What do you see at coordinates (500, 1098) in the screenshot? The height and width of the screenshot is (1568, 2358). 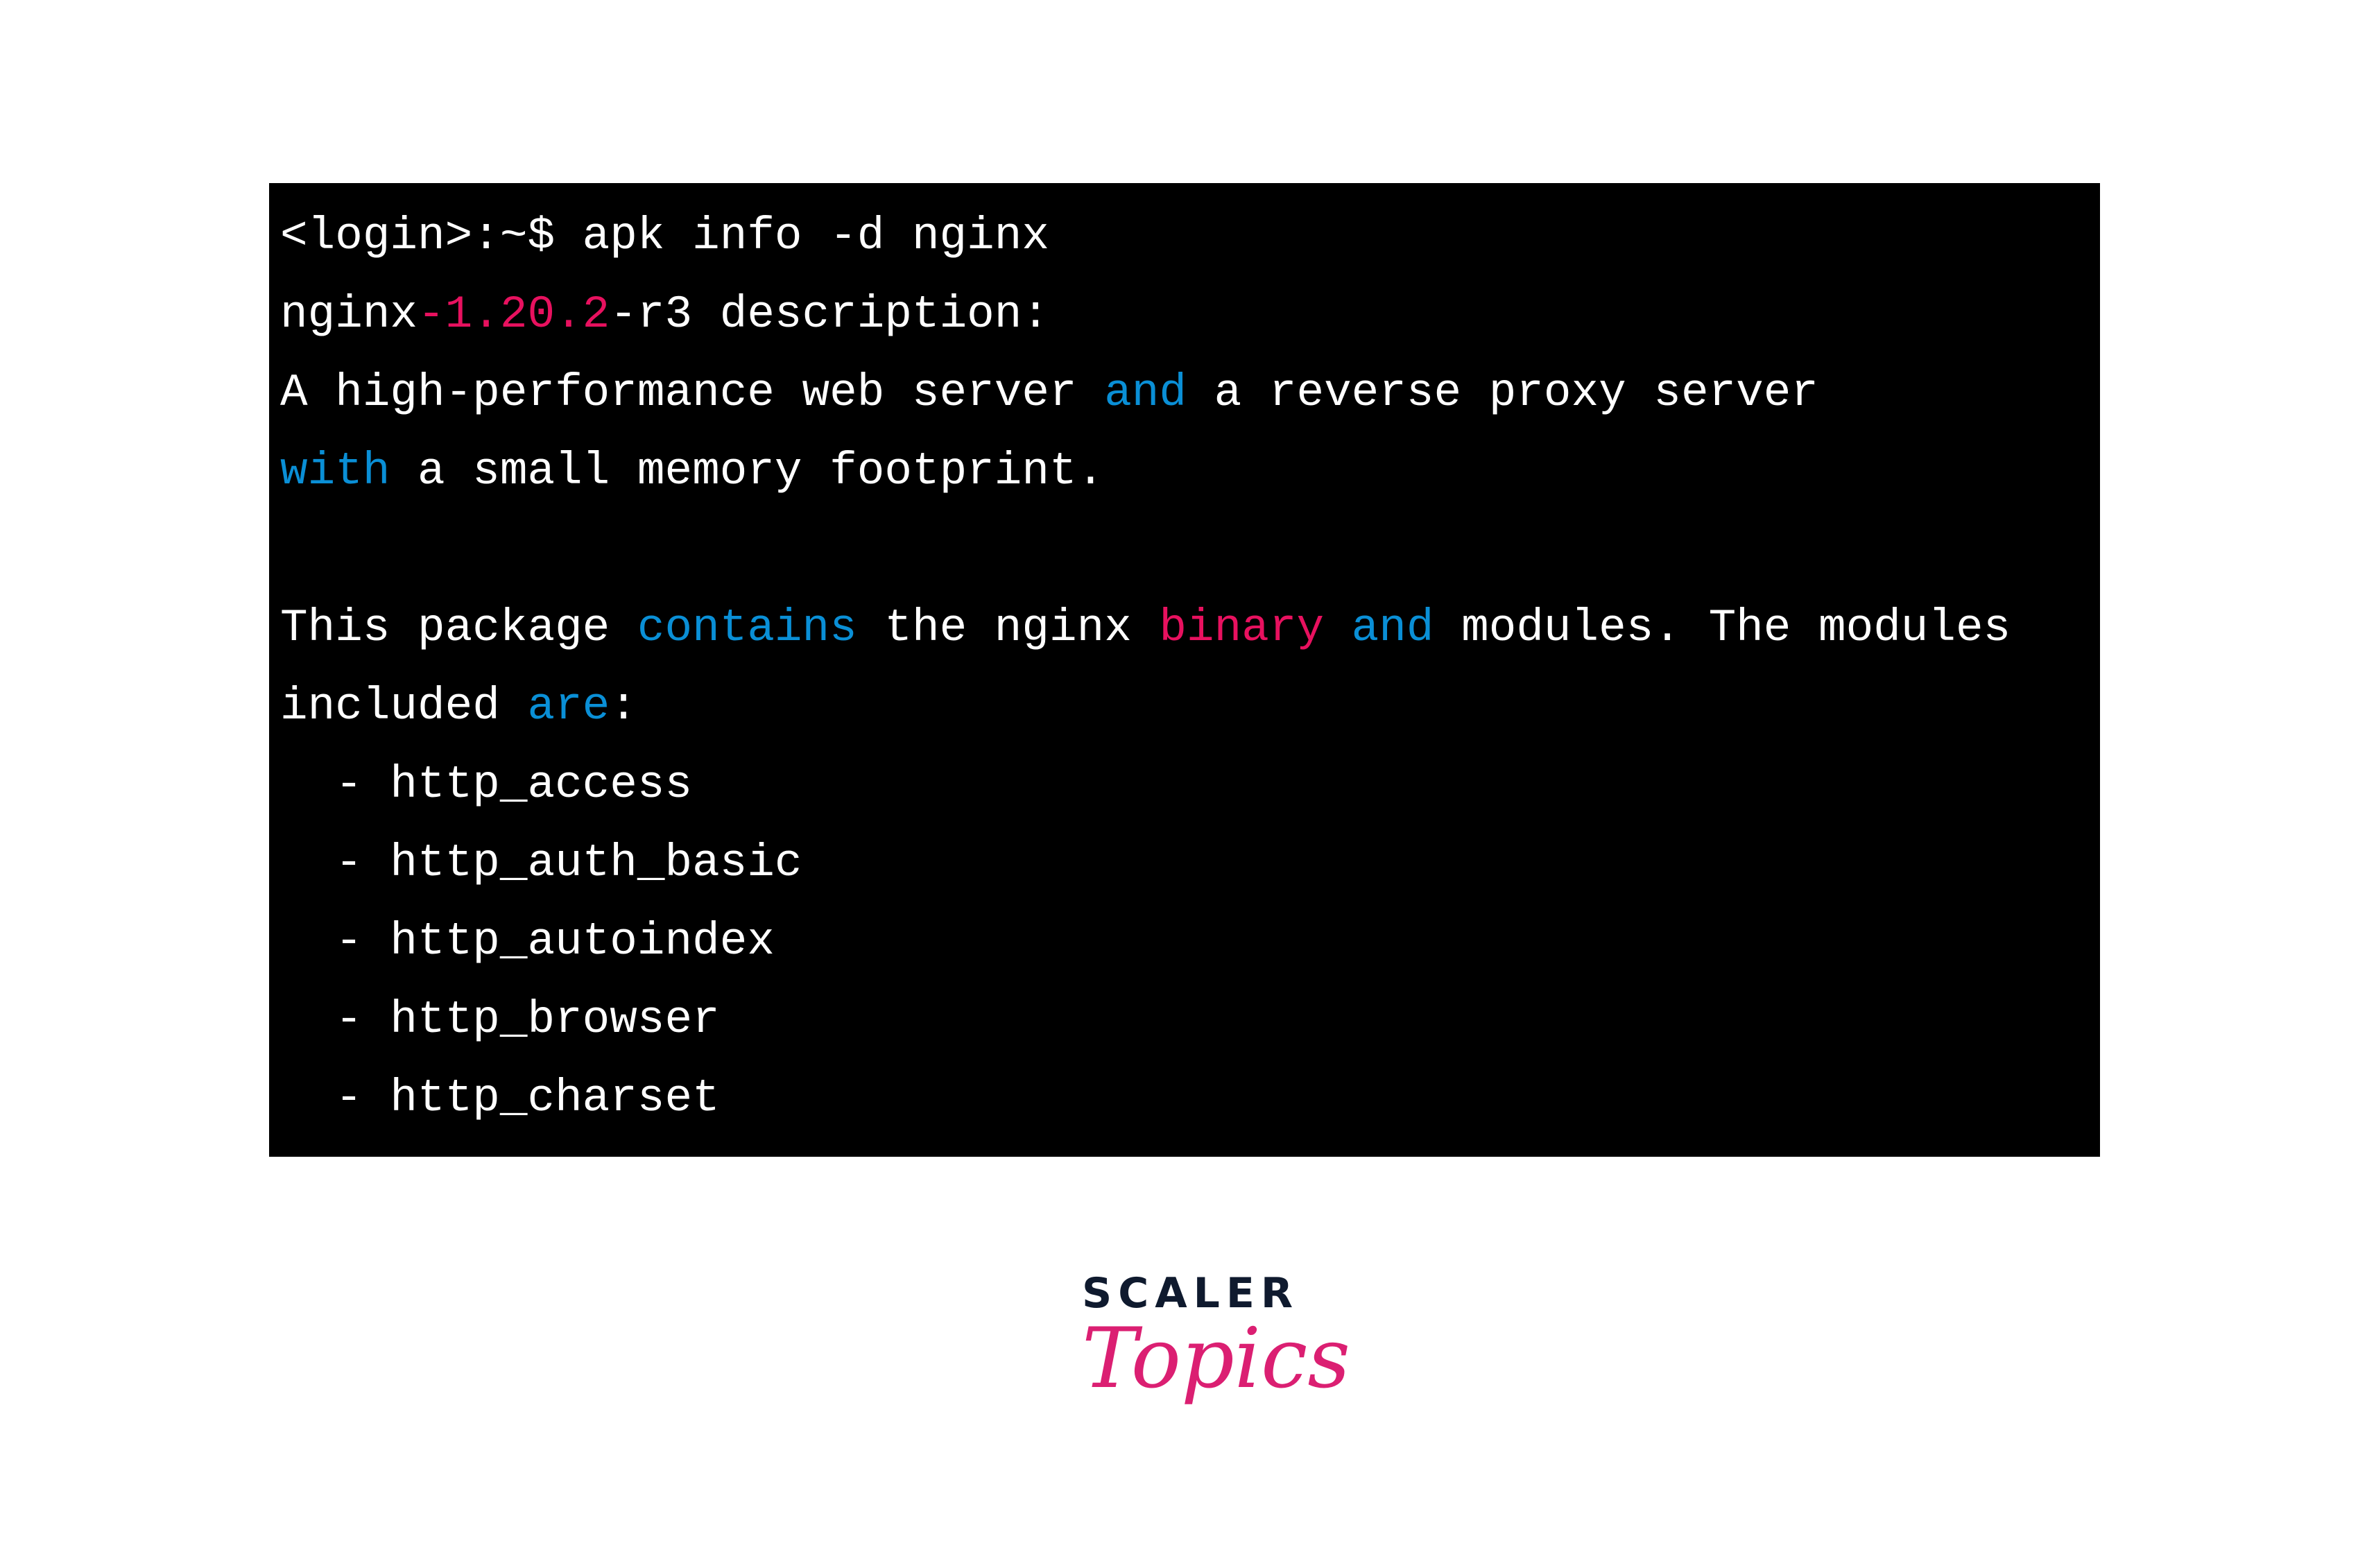 I see `terminal-text-segment: - http_charset` at bounding box center [500, 1098].